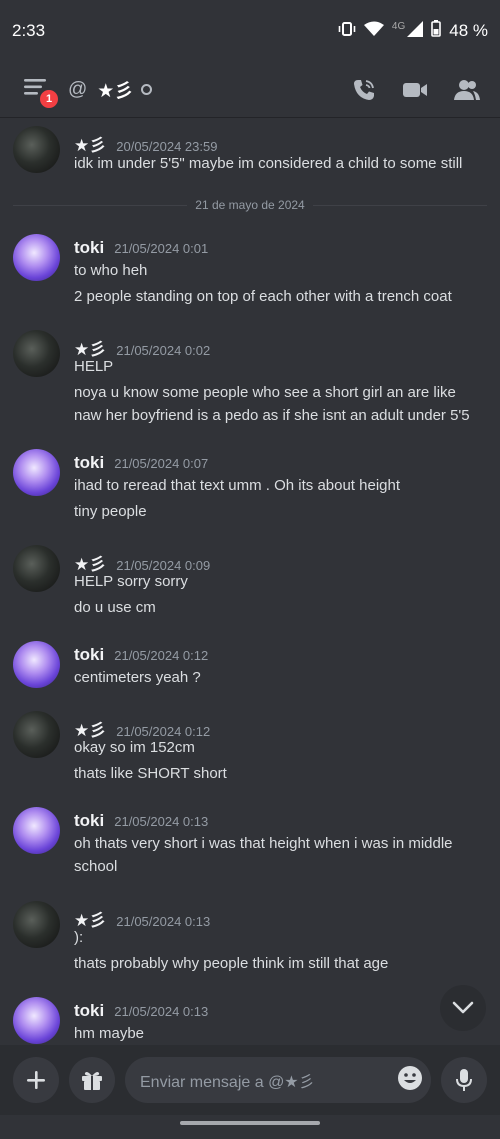  What do you see at coordinates (347, 31) in the screenshot?
I see `vibrate-icon` at bounding box center [347, 31].